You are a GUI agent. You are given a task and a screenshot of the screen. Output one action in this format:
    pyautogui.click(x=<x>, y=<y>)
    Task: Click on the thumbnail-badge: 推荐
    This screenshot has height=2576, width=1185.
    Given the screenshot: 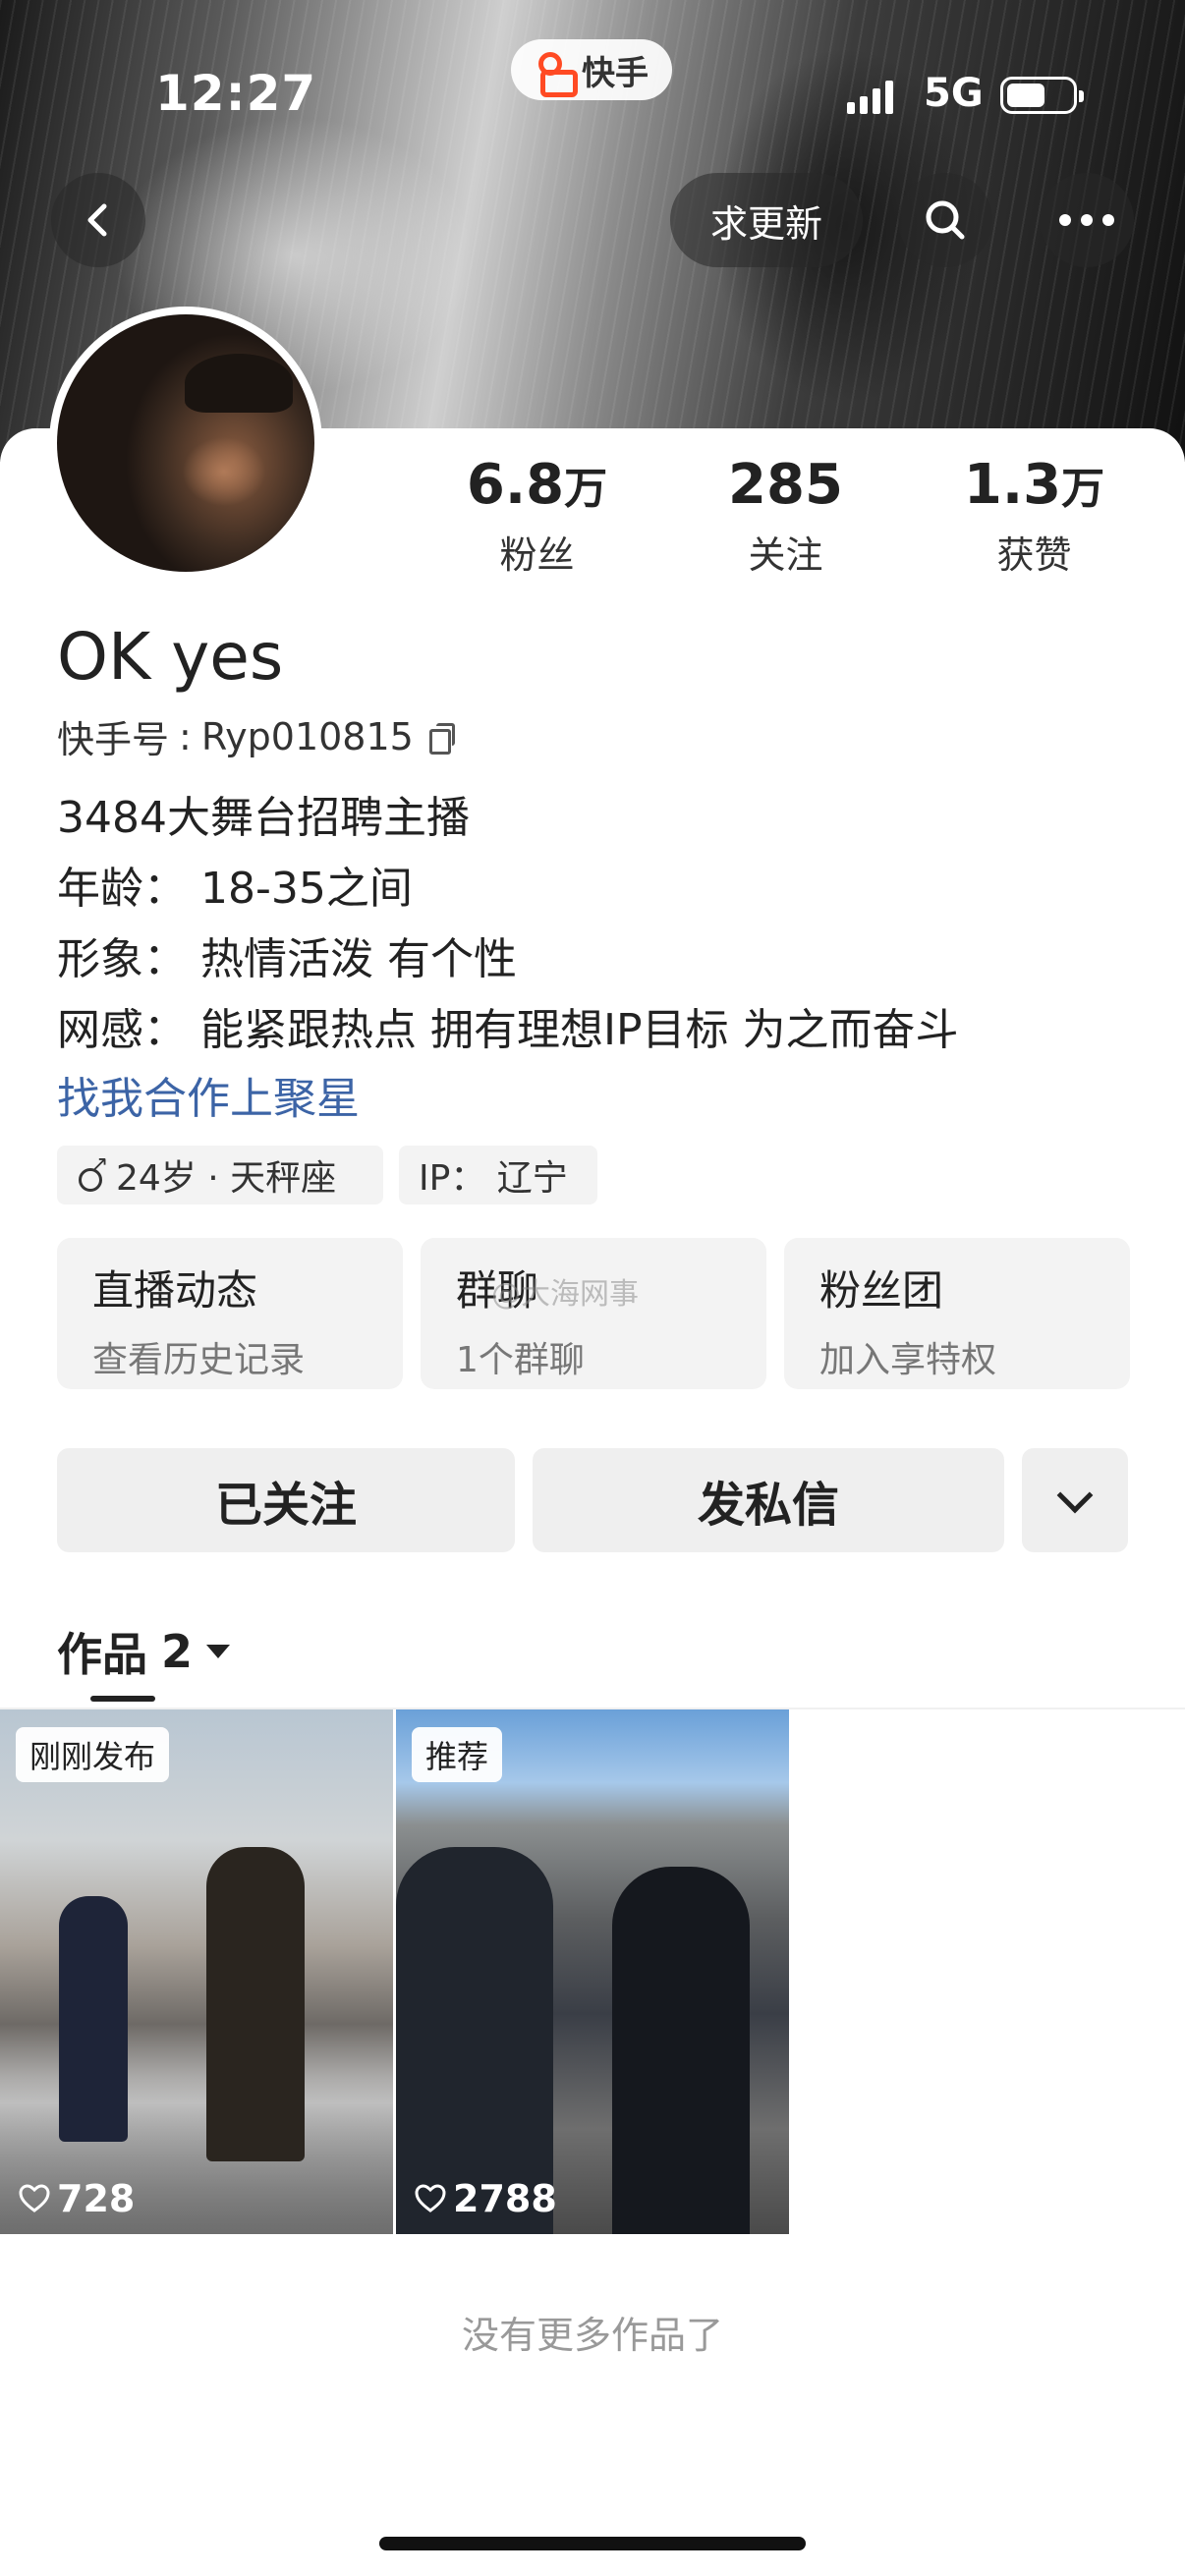 What is the action you would take?
    pyautogui.click(x=458, y=1754)
    